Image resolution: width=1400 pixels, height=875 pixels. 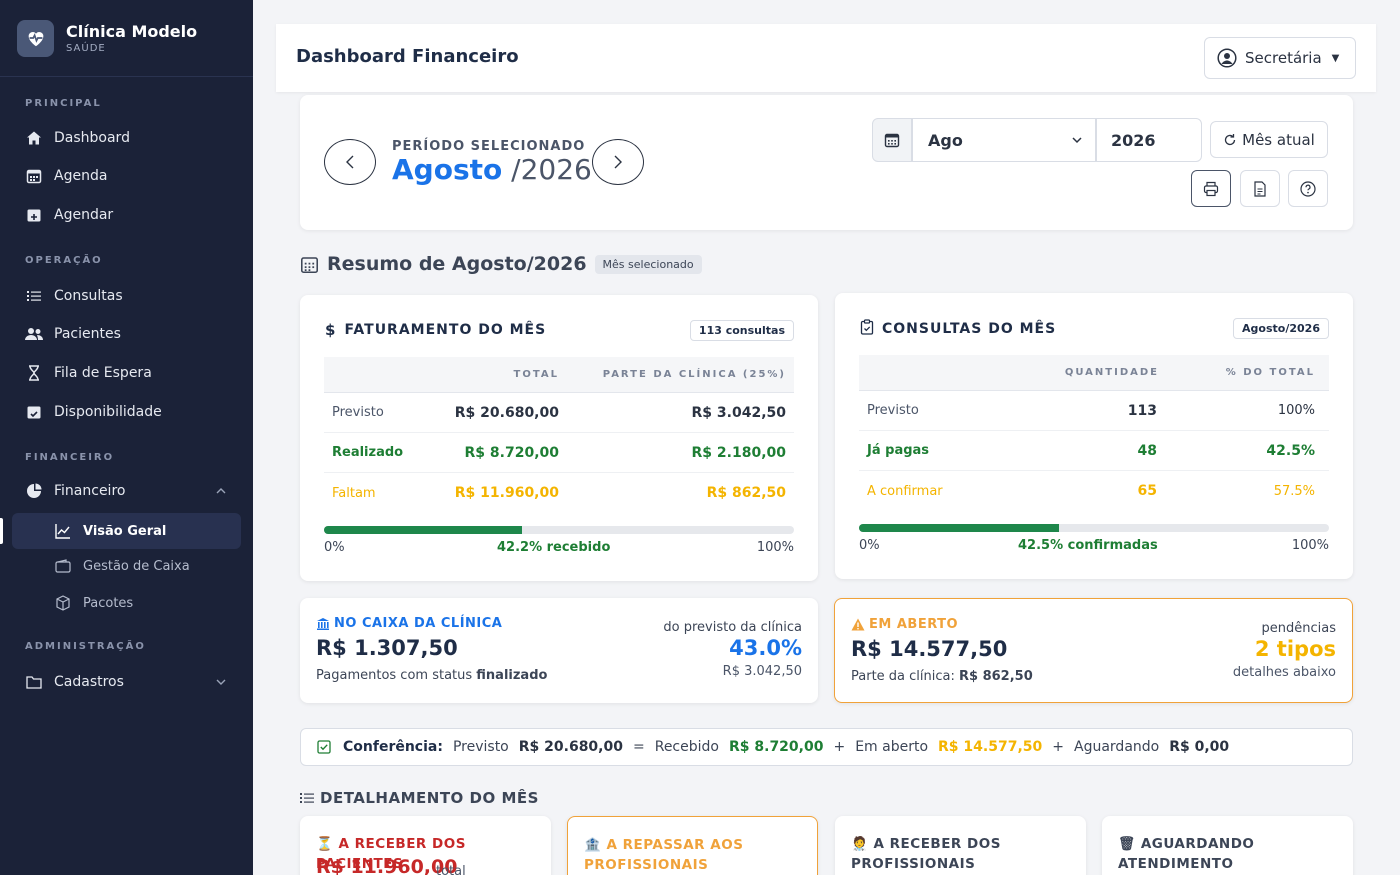 What do you see at coordinates (686, 747) in the screenshot?
I see `conference-rec-label: Recebido` at bounding box center [686, 747].